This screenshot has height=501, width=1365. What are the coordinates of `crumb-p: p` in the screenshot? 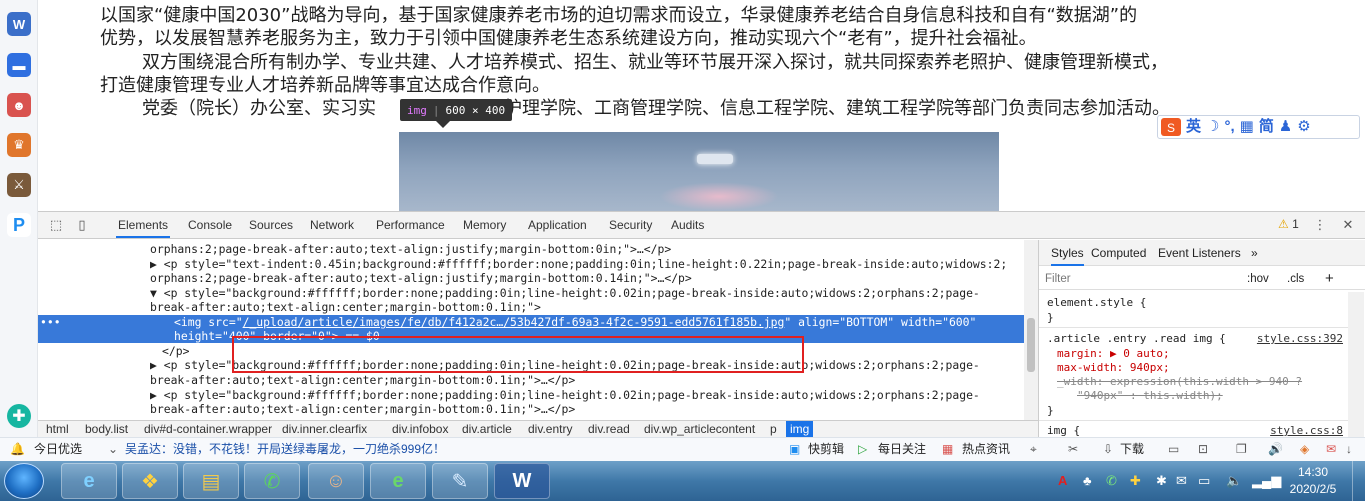 It's located at (773, 429).